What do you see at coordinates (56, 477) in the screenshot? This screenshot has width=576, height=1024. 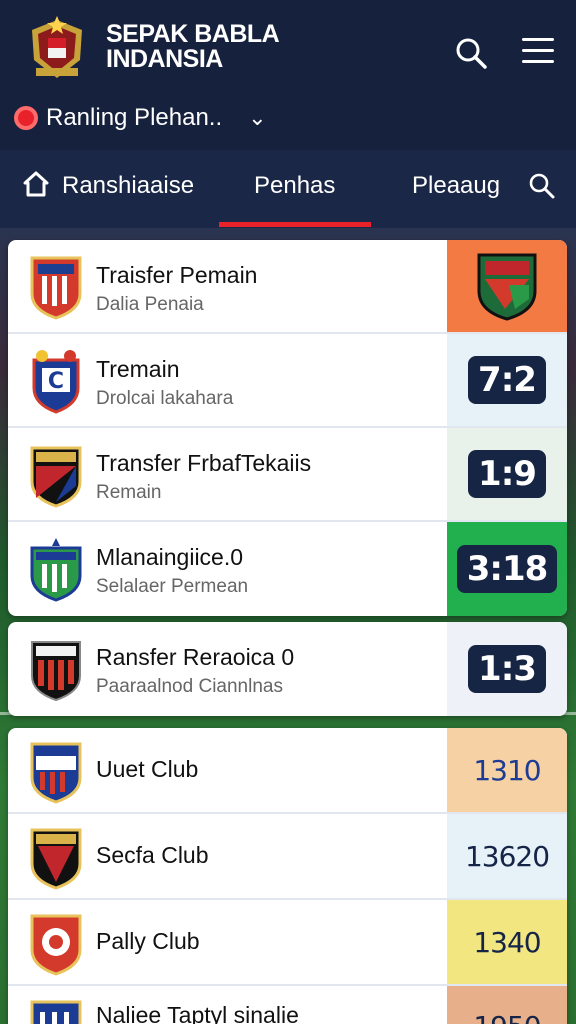 I see `crest-stripe-icon` at bounding box center [56, 477].